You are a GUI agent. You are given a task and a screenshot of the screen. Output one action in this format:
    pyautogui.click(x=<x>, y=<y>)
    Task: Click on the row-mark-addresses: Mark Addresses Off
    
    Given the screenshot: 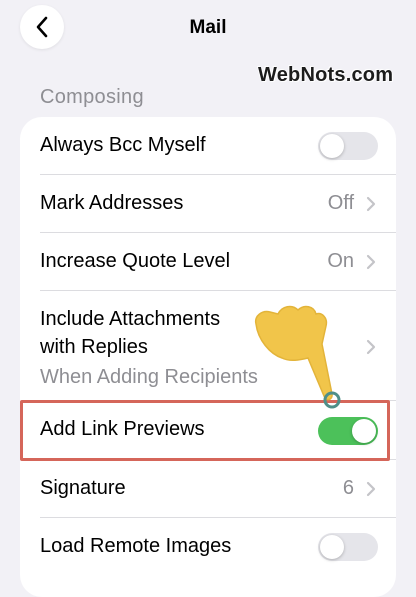 What is the action you would take?
    pyautogui.click(x=208, y=204)
    